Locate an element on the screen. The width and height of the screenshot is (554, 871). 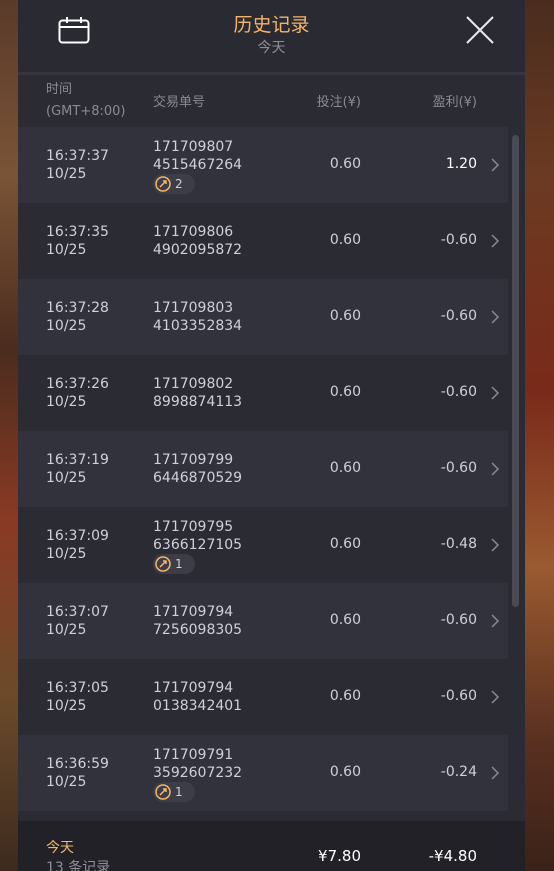
row-order: 171709803 4103352834 is located at coordinates (197, 317).